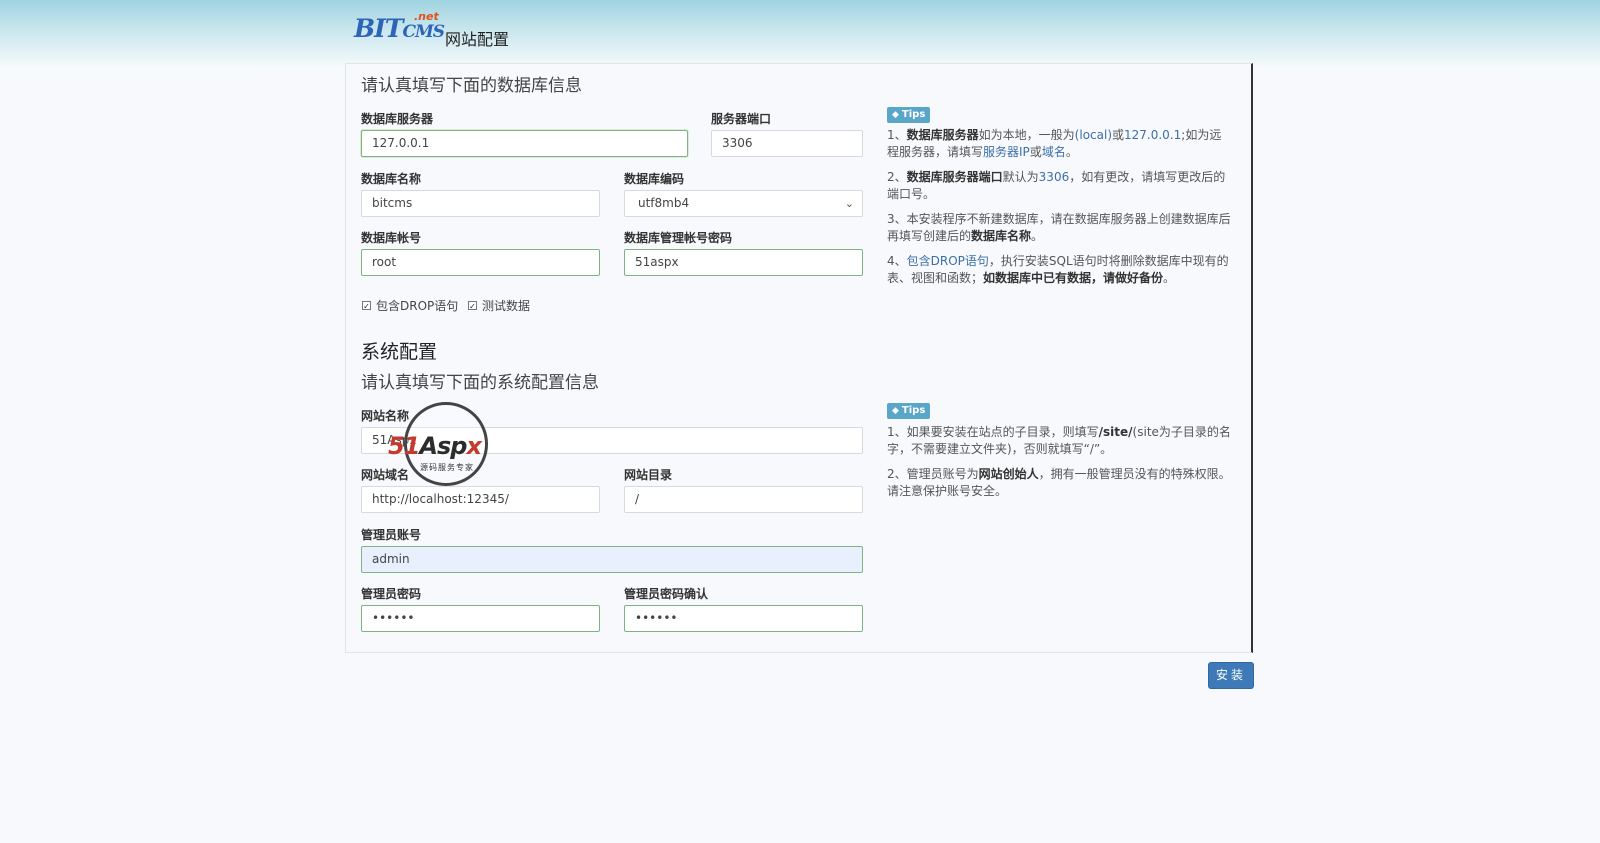 The image size is (1600, 843). What do you see at coordinates (477, 39) in the screenshot?
I see `page-title: 网站配置` at bounding box center [477, 39].